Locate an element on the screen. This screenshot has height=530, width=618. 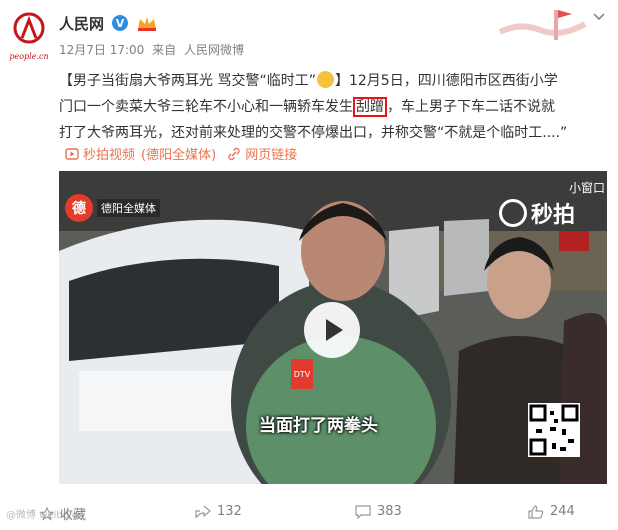
account-avatar: people.cn is located at coordinates (29, 38).